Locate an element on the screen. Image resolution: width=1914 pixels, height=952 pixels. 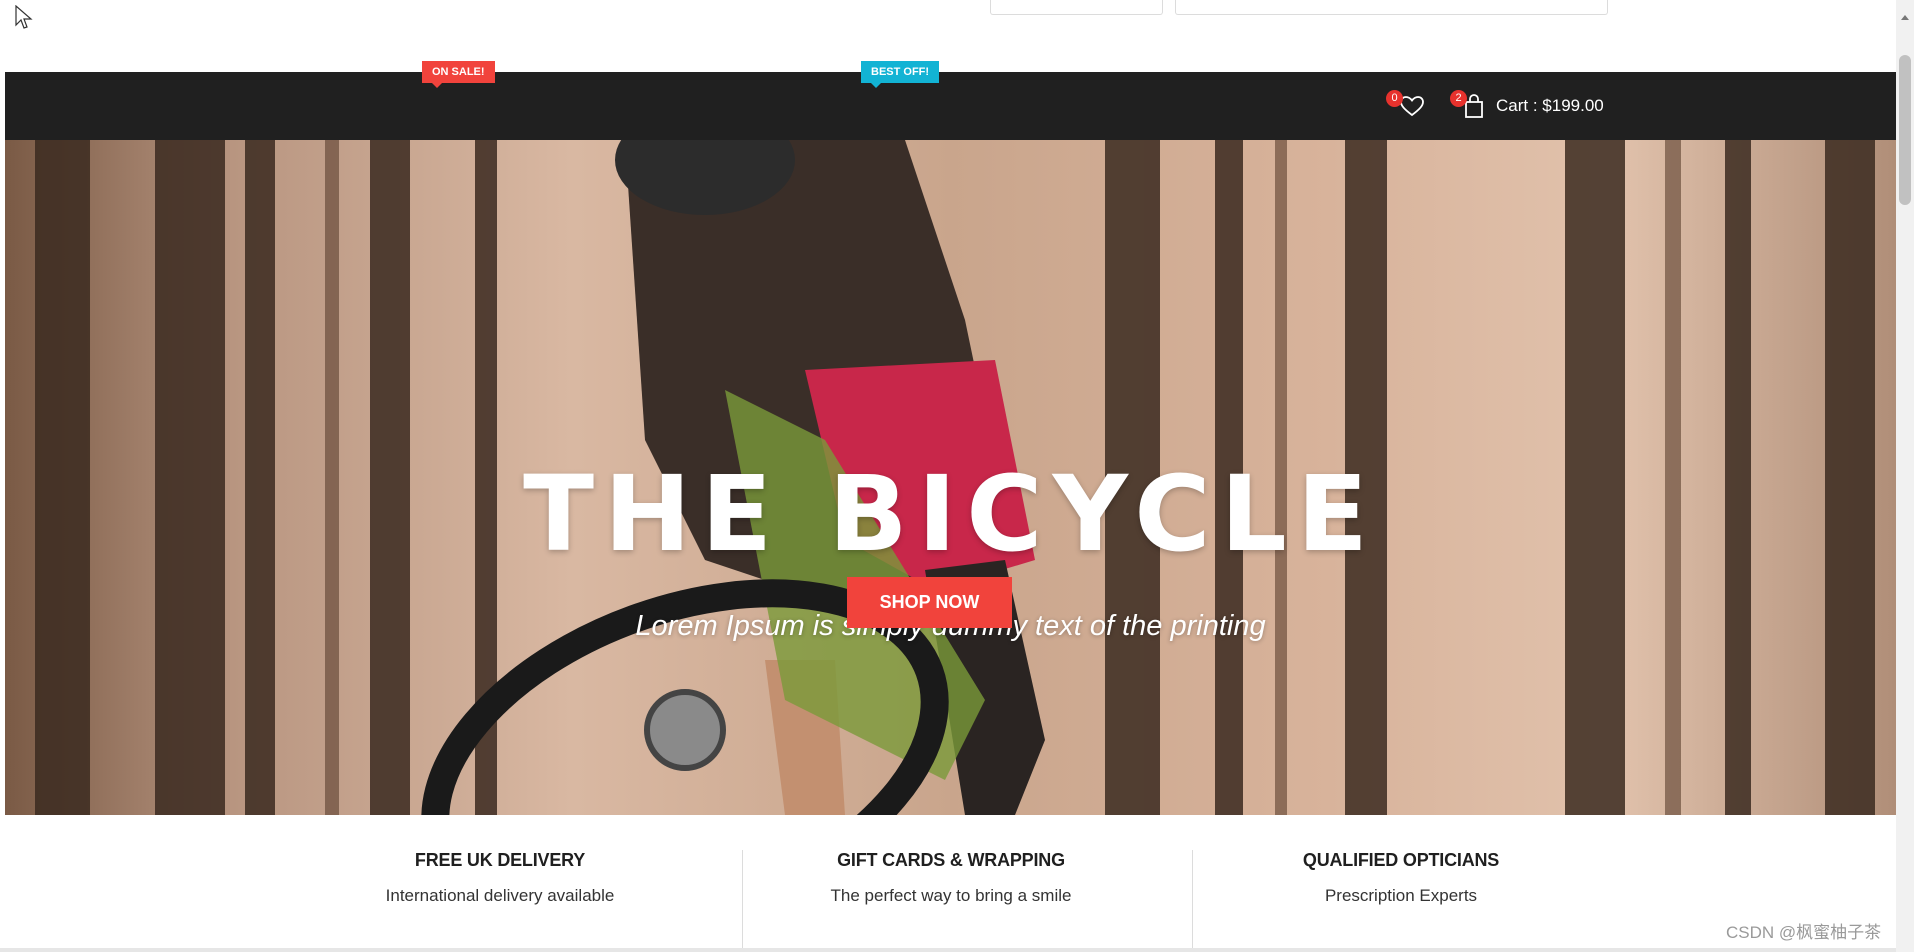
feature-text: The perfect way to bring a smile is located at coordinates (951, 895).